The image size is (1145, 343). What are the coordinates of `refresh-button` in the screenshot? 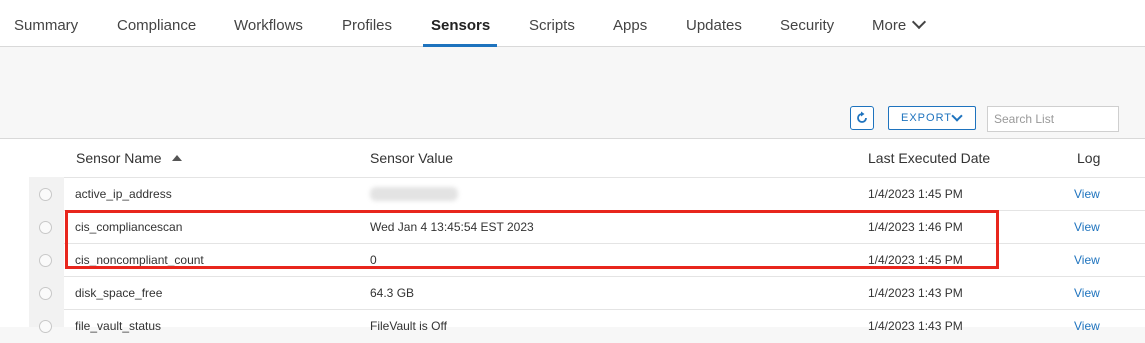 It's located at (862, 118).